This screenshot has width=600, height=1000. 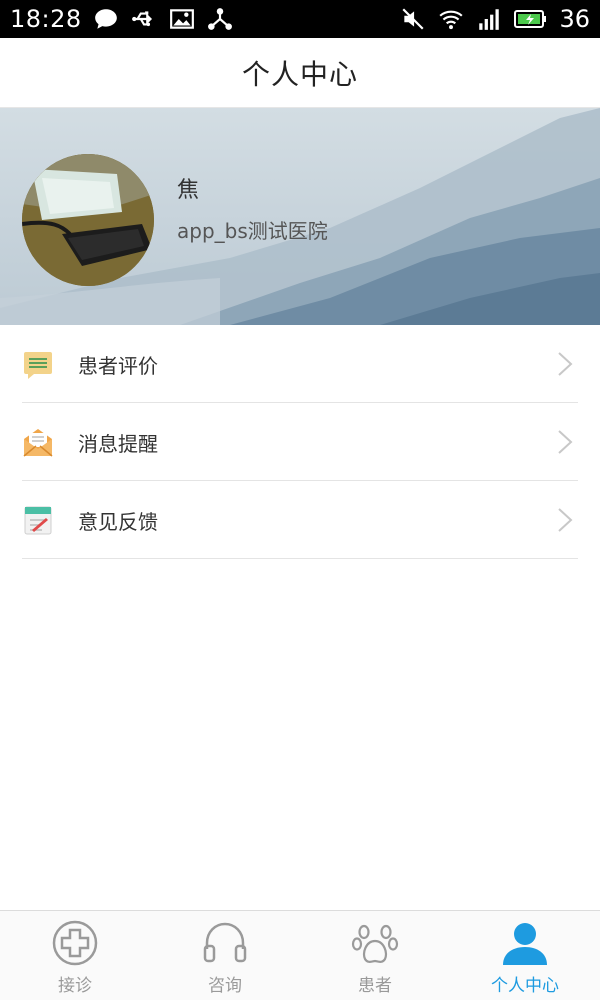 I want to click on tab-patients: 患者, so click(x=375, y=955).